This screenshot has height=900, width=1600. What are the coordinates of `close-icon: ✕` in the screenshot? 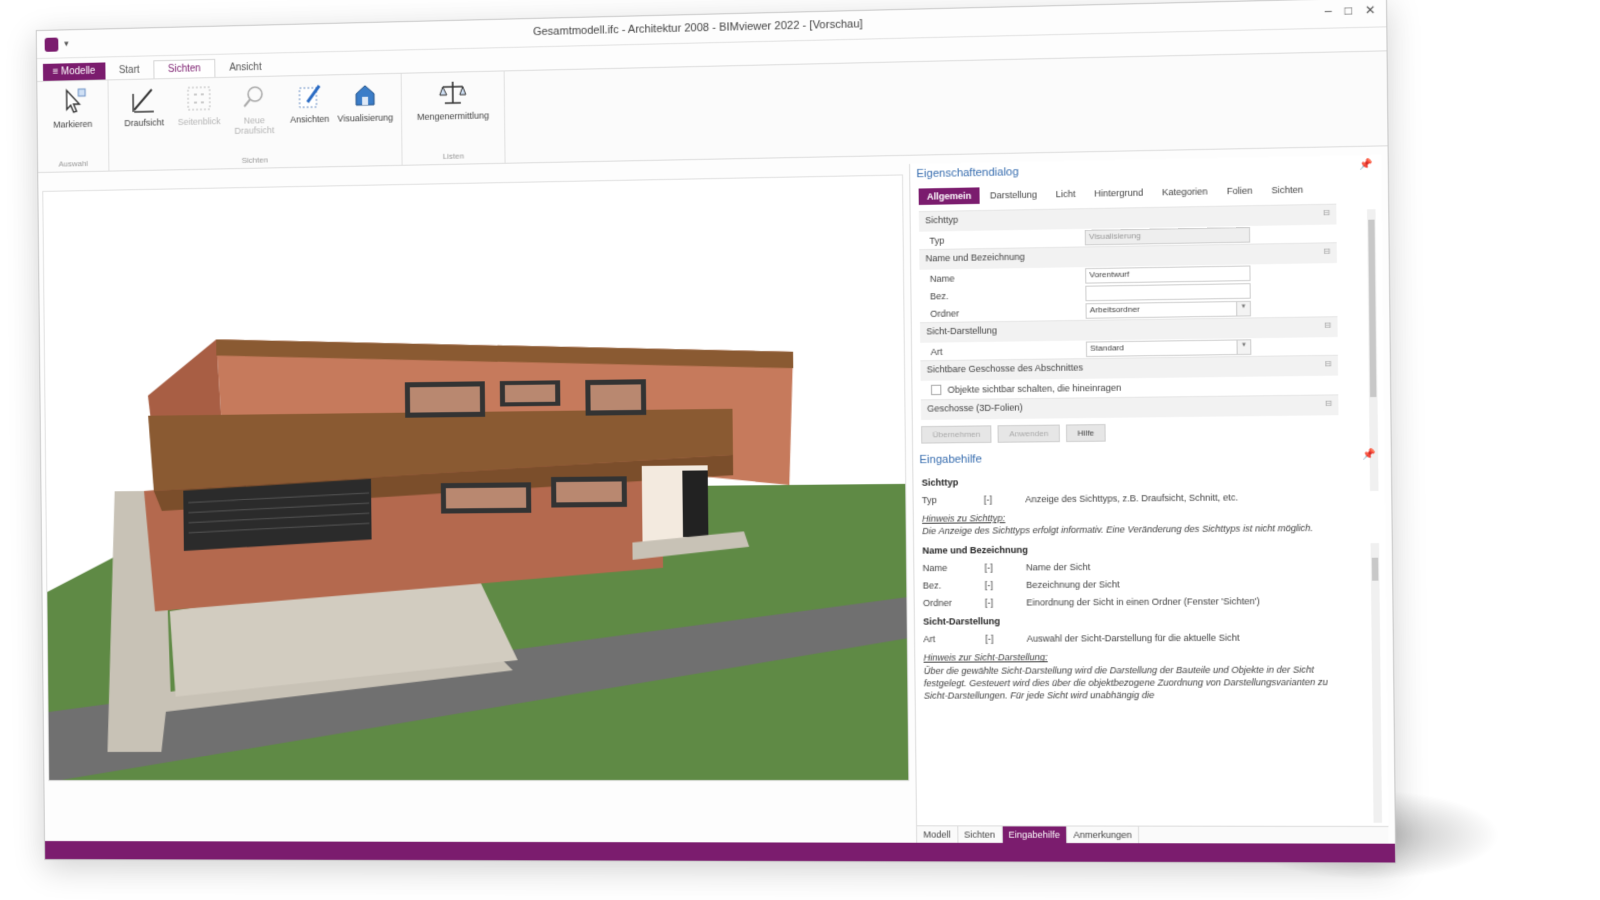 It's located at (1370, 10).